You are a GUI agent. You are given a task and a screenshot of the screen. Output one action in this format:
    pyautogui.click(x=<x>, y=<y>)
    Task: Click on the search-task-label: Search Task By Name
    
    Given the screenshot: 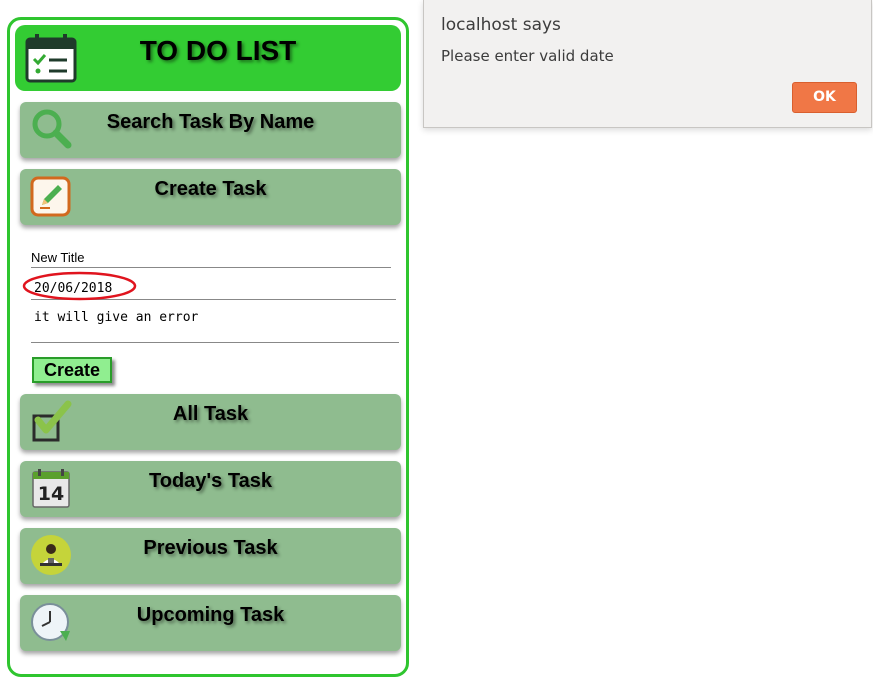 What is the action you would take?
    pyautogui.click(x=210, y=122)
    